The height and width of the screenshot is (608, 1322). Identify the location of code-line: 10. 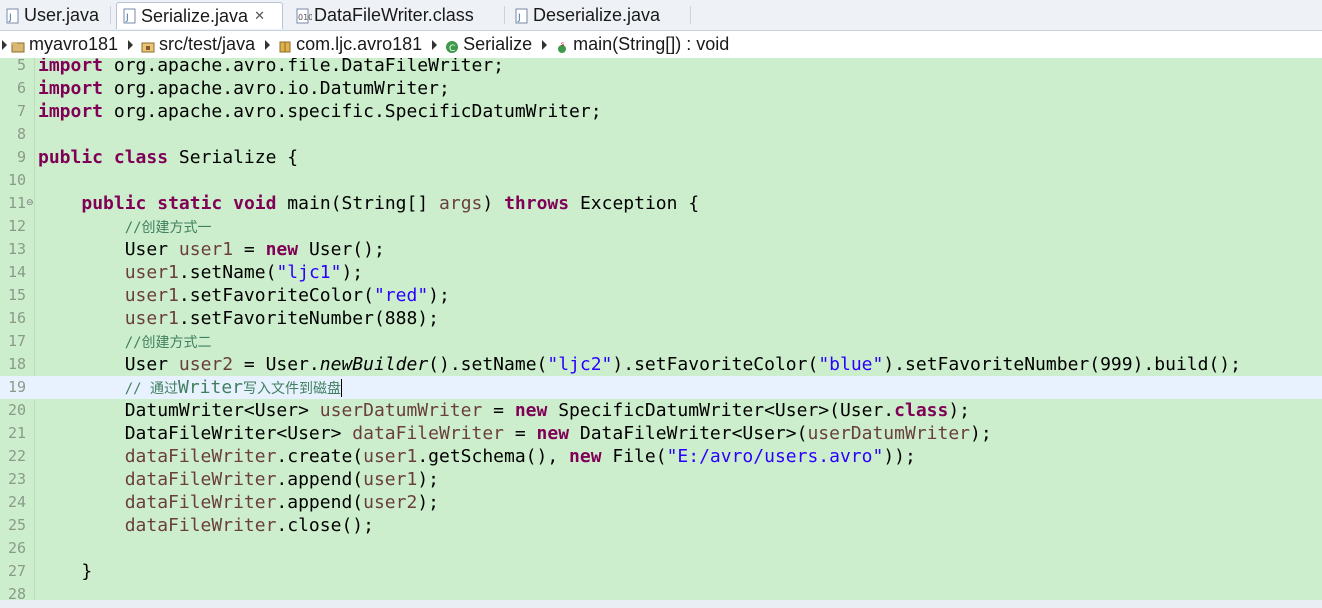
(661, 180).